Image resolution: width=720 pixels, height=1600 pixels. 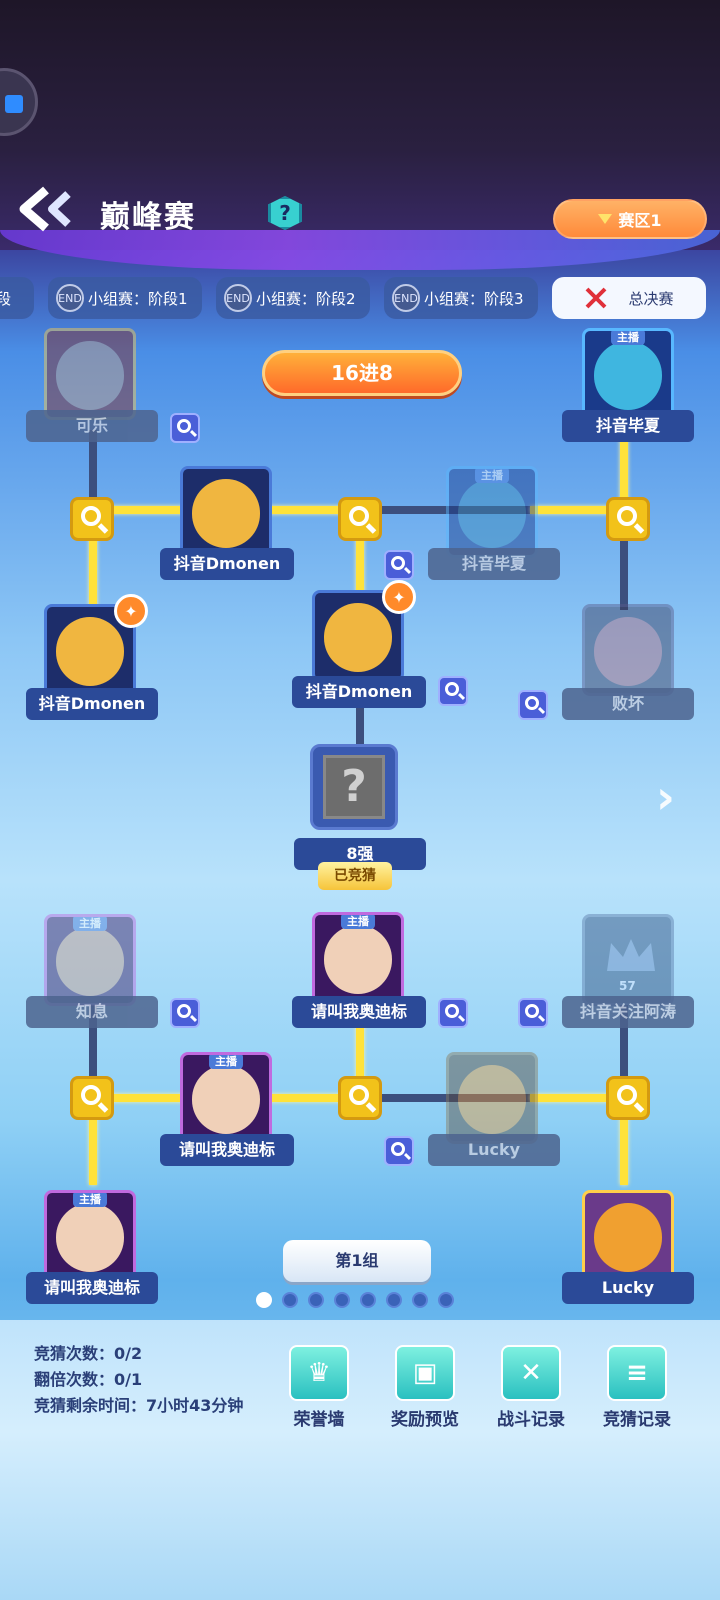 What do you see at coordinates (628, 704) in the screenshot?
I see `player-name: 败坏` at bounding box center [628, 704].